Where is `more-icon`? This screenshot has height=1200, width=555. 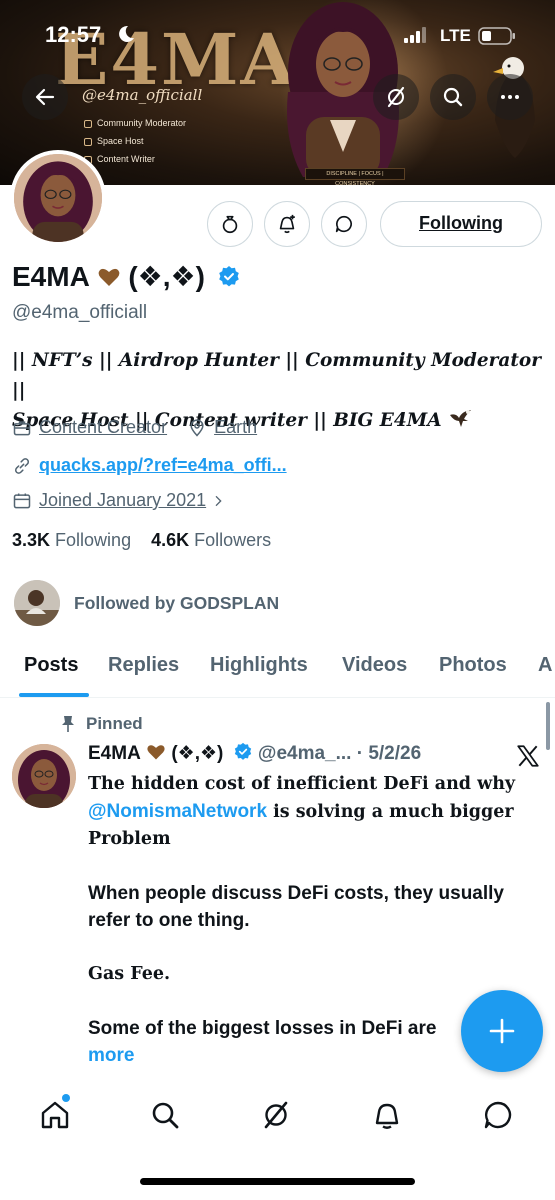
more-icon is located at coordinates (510, 97).